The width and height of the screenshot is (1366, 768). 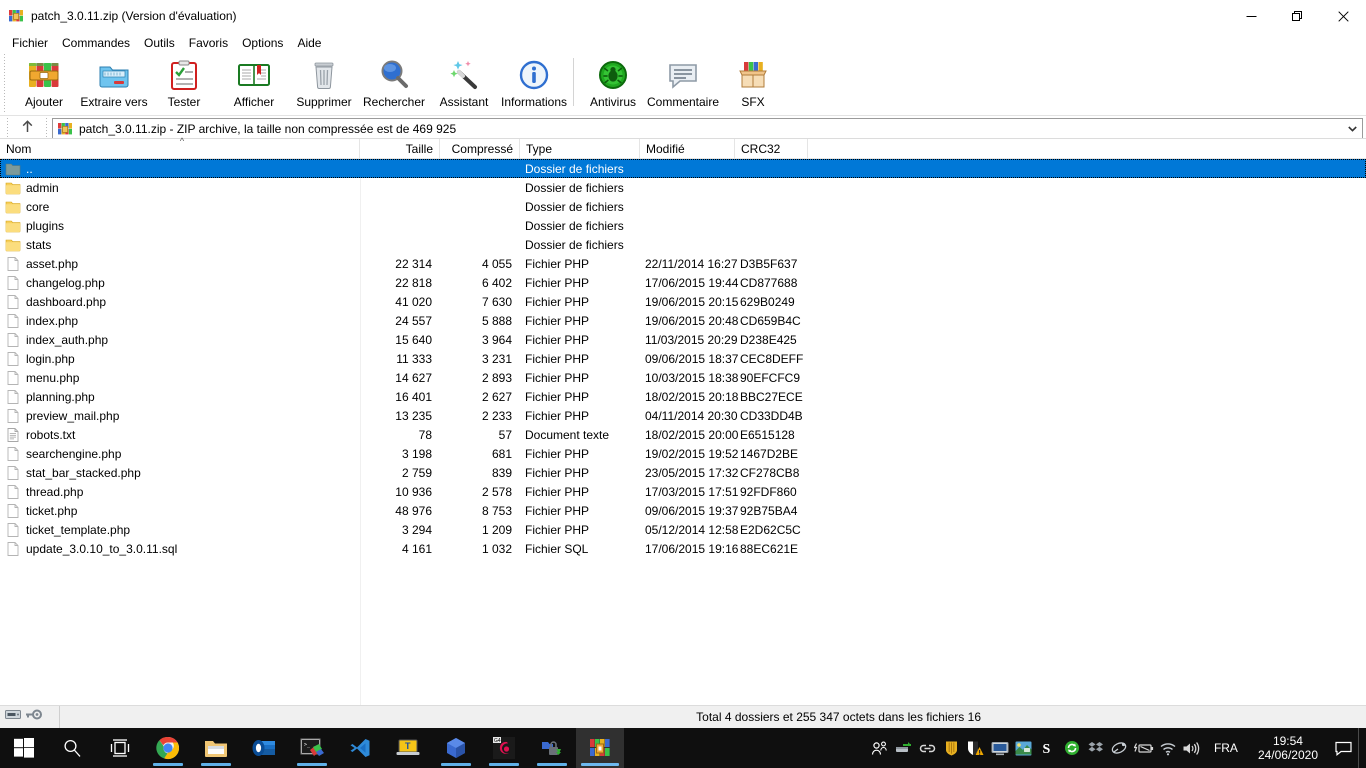 I want to click on network-map-icon, so click(x=1024, y=748).